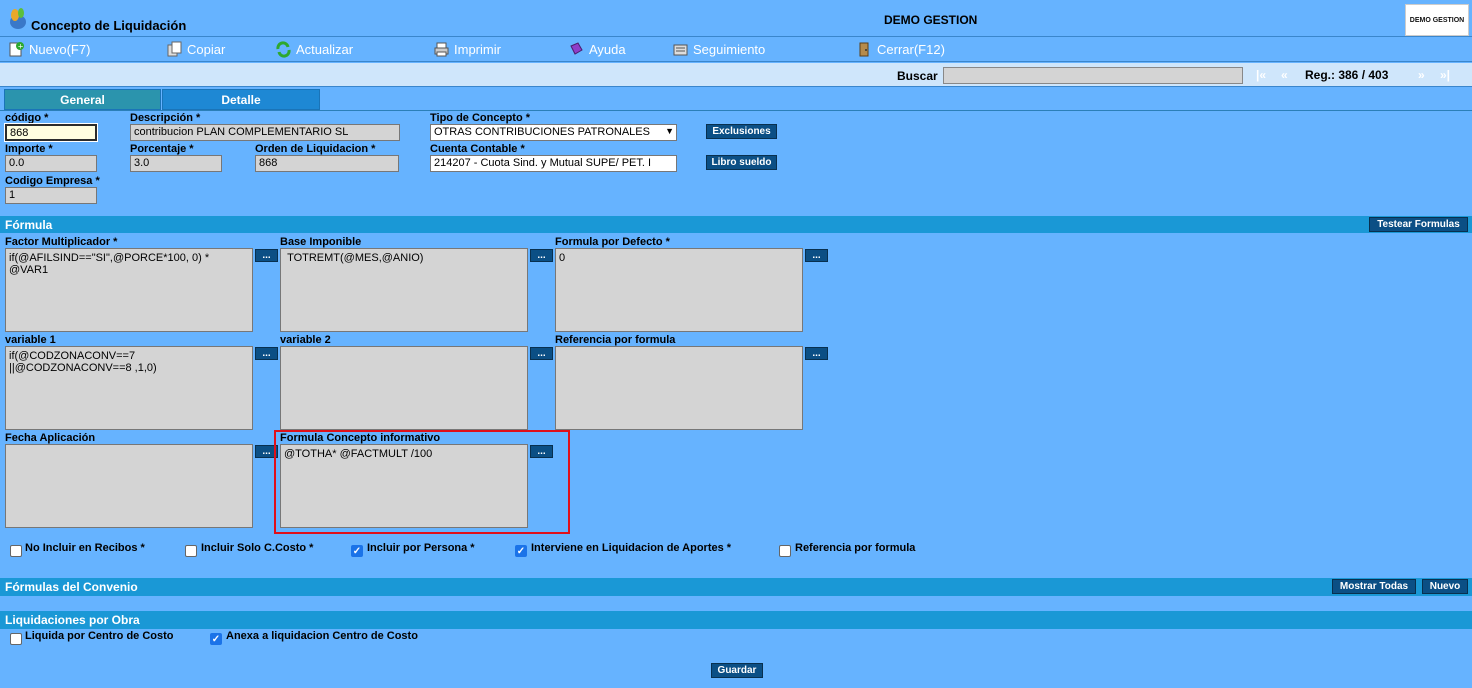 Image resolution: width=1472 pixels, height=688 pixels. I want to click on tipo-concepto-value: OTRAS CONTRIBUCIONES PATRONALES, so click(542, 132).